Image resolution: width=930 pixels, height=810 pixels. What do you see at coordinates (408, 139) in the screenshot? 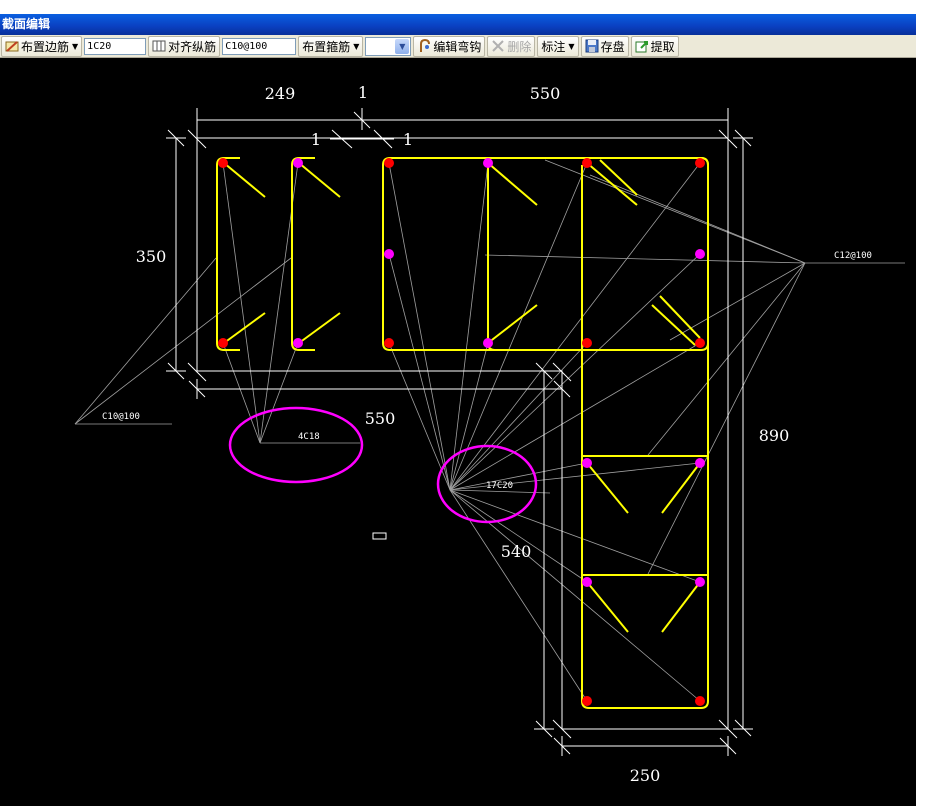
I see `section-mark-right: 1` at bounding box center [408, 139].